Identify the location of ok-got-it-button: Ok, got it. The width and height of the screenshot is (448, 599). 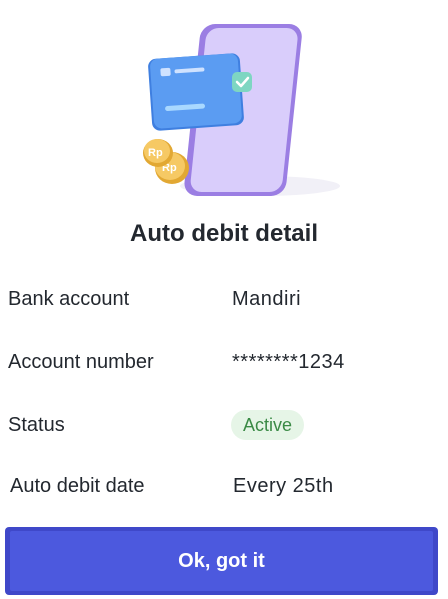
(221, 561).